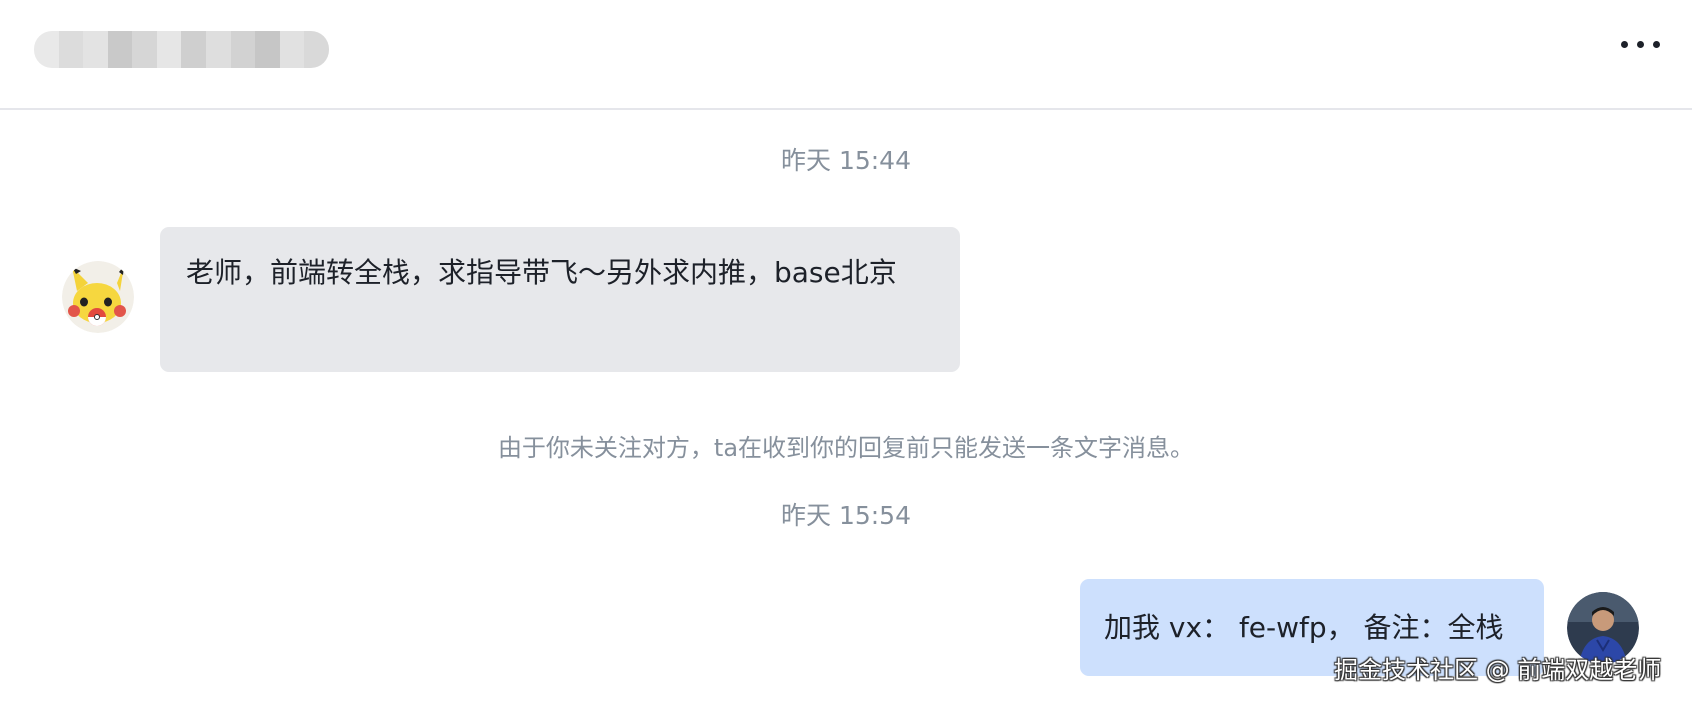 The width and height of the screenshot is (1692, 704). Describe the element at coordinates (1304, 627) in the screenshot. I see `outgoing-message-text: 加我 vx： fe-wfp， 备注：全栈` at that location.